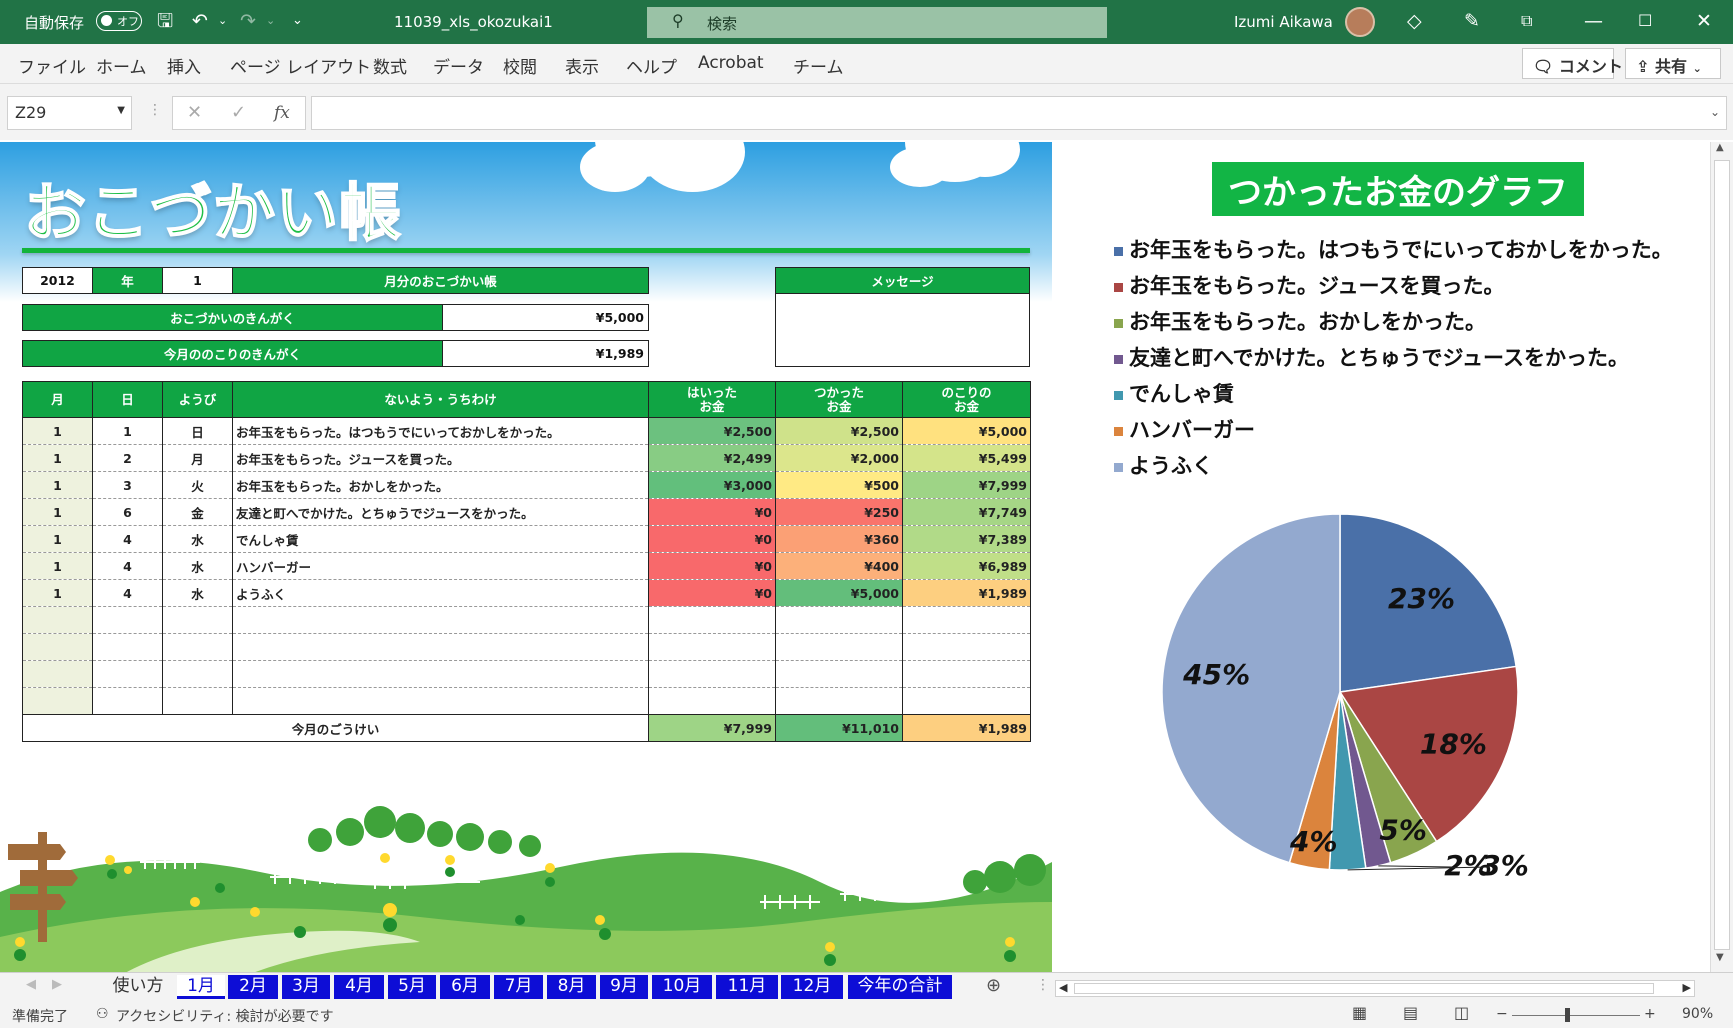  Describe the element at coordinates (1414, 21) in the screenshot. I see `diamond-icon: ◇` at that location.